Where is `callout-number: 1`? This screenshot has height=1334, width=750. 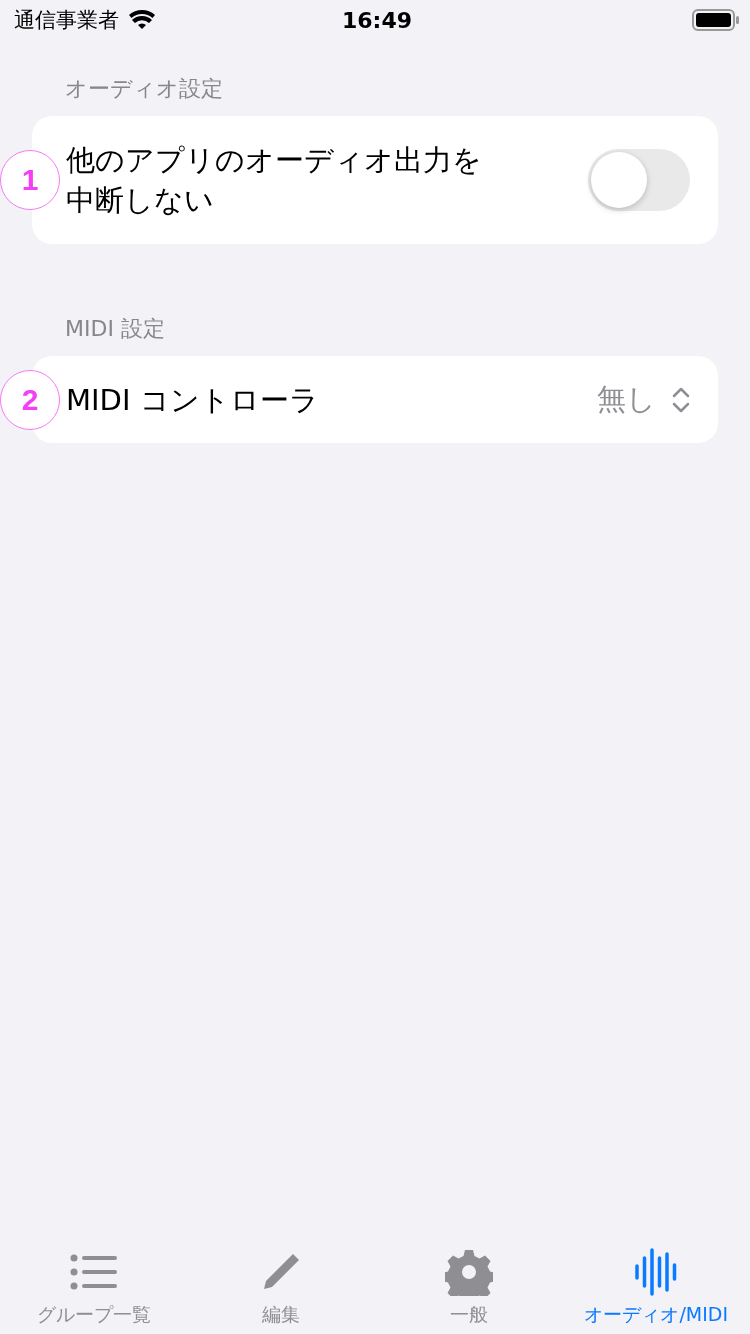 callout-number: 1 is located at coordinates (30, 180).